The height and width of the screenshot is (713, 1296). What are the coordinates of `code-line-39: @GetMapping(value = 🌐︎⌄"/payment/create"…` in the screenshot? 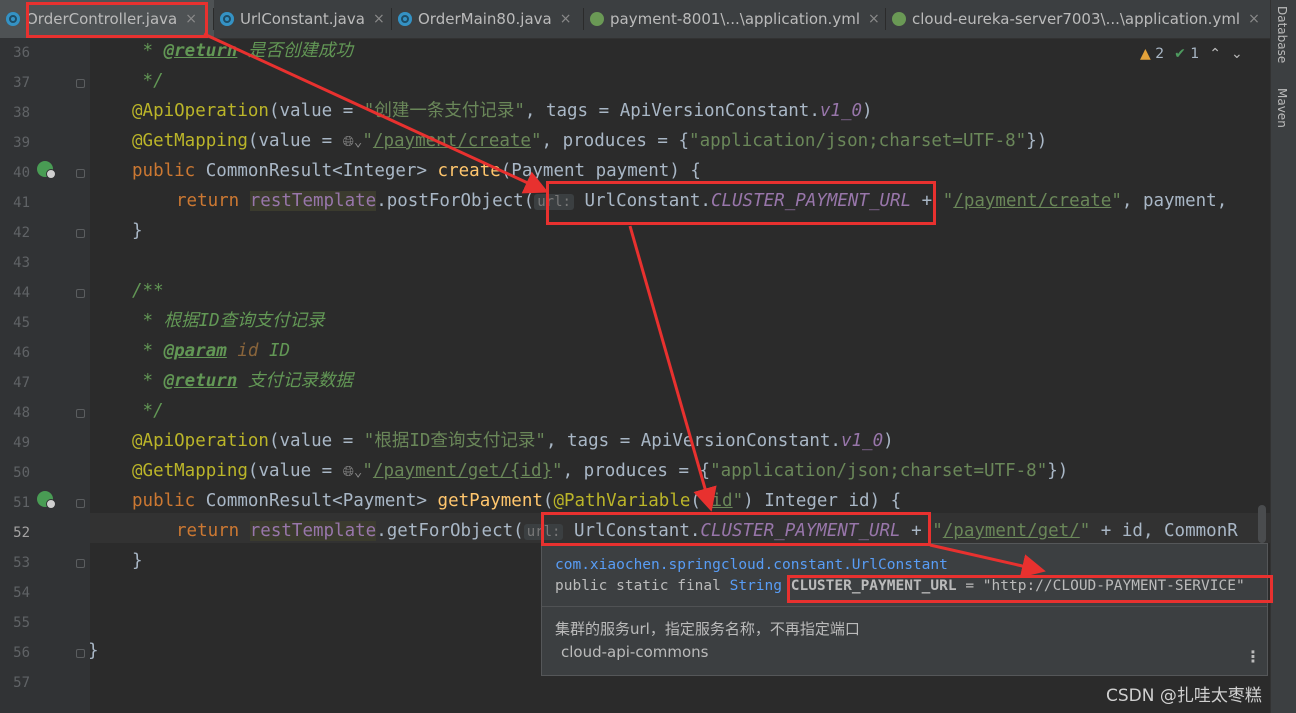 It's located at (590, 141).